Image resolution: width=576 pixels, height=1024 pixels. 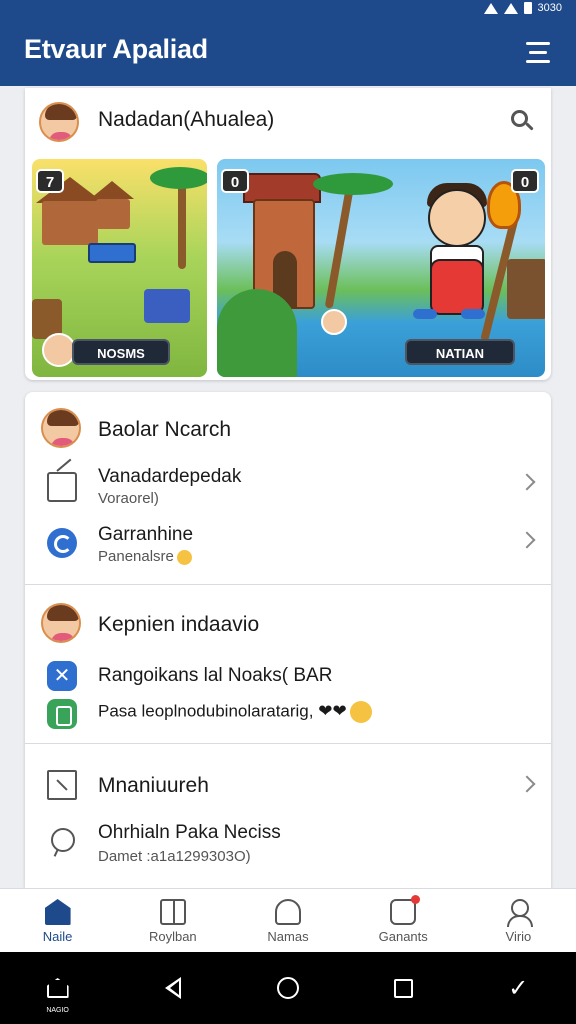 I want to click on level-badge: 7, so click(x=50, y=181).